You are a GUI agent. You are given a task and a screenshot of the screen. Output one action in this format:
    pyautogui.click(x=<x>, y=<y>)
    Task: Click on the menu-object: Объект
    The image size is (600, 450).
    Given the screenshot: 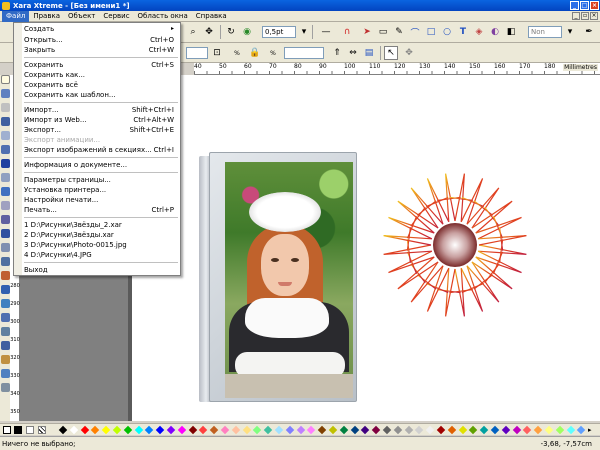 What is the action you would take?
    pyautogui.click(x=81, y=16)
    